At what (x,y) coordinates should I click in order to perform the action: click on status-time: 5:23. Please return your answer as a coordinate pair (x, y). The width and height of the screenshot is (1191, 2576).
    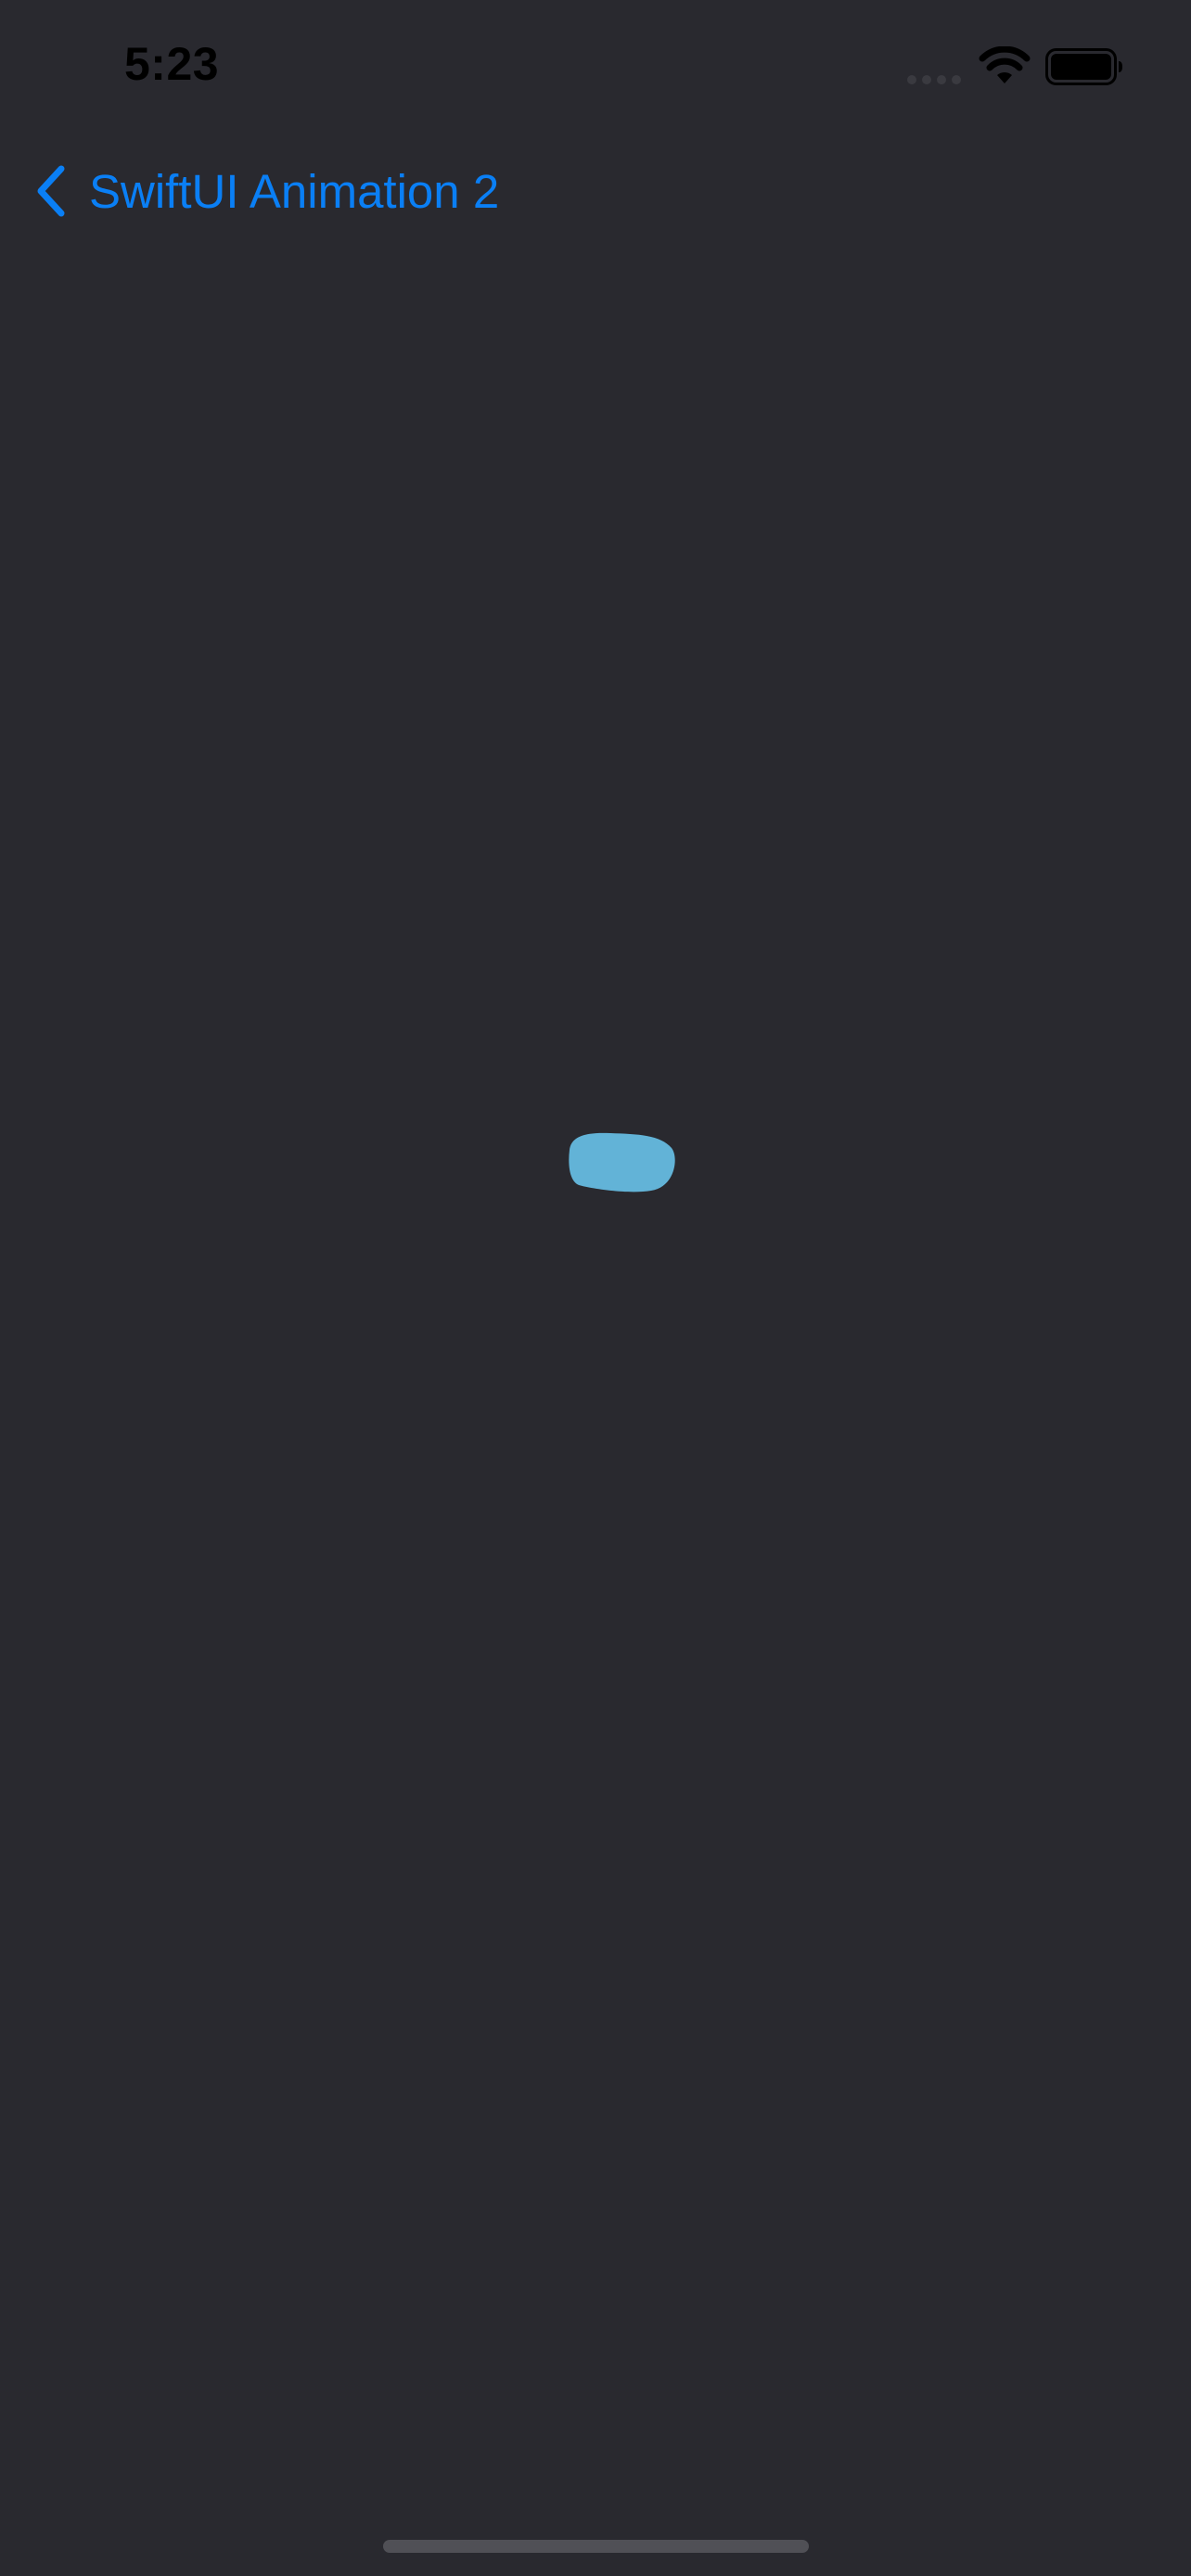
    Looking at the image, I should click on (172, 64).